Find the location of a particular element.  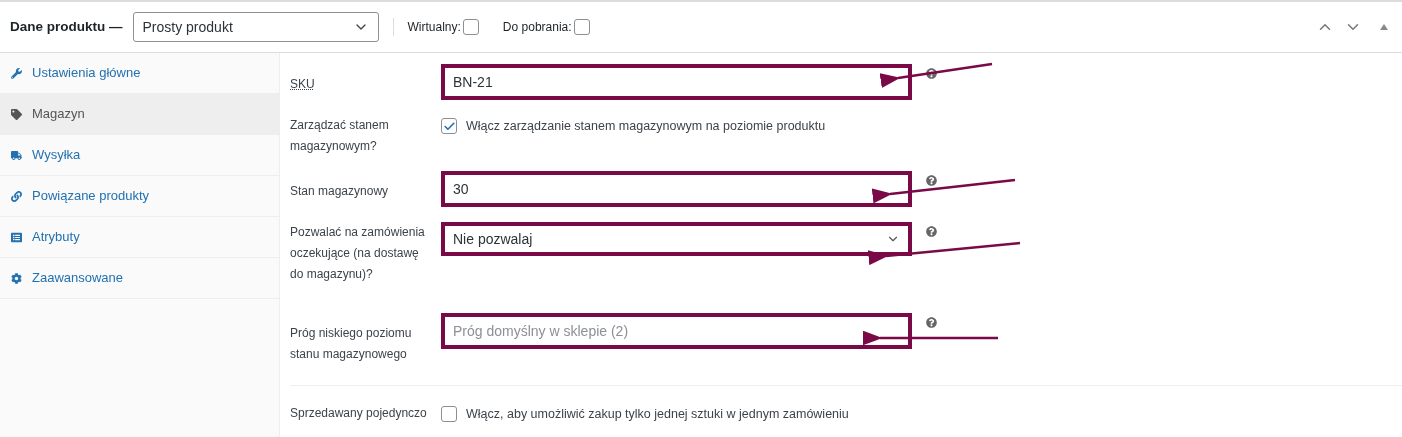

sidebar-tab: Zaawansowane is located at coordinates (139, 278).